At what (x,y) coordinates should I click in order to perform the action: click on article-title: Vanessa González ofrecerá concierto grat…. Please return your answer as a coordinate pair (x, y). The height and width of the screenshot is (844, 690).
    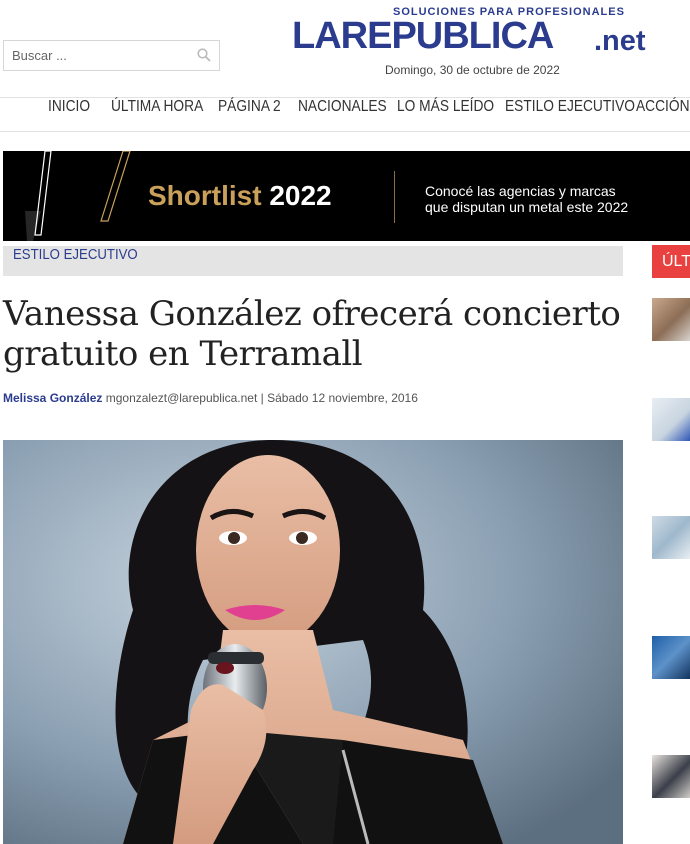
    Looking at the image, I should click on (312, 334).